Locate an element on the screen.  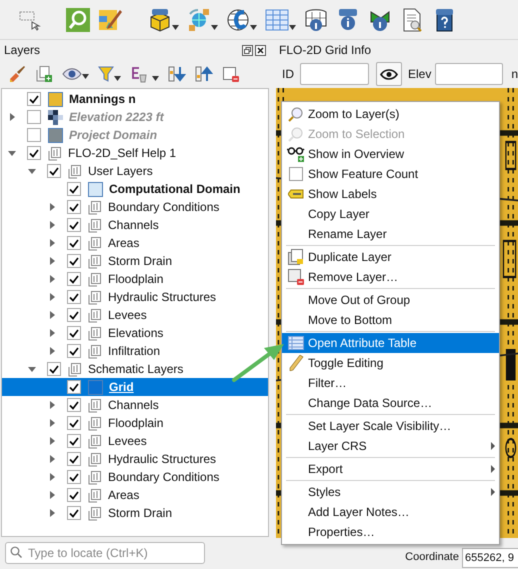
expression-filter-icon is located at coordinates (139, 74).